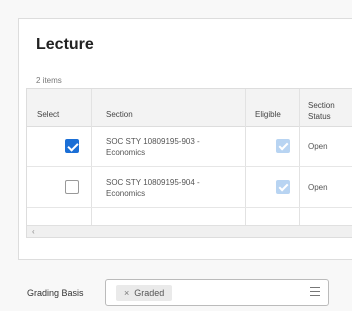  I want to click on col-section: Section, so click(119, 114).